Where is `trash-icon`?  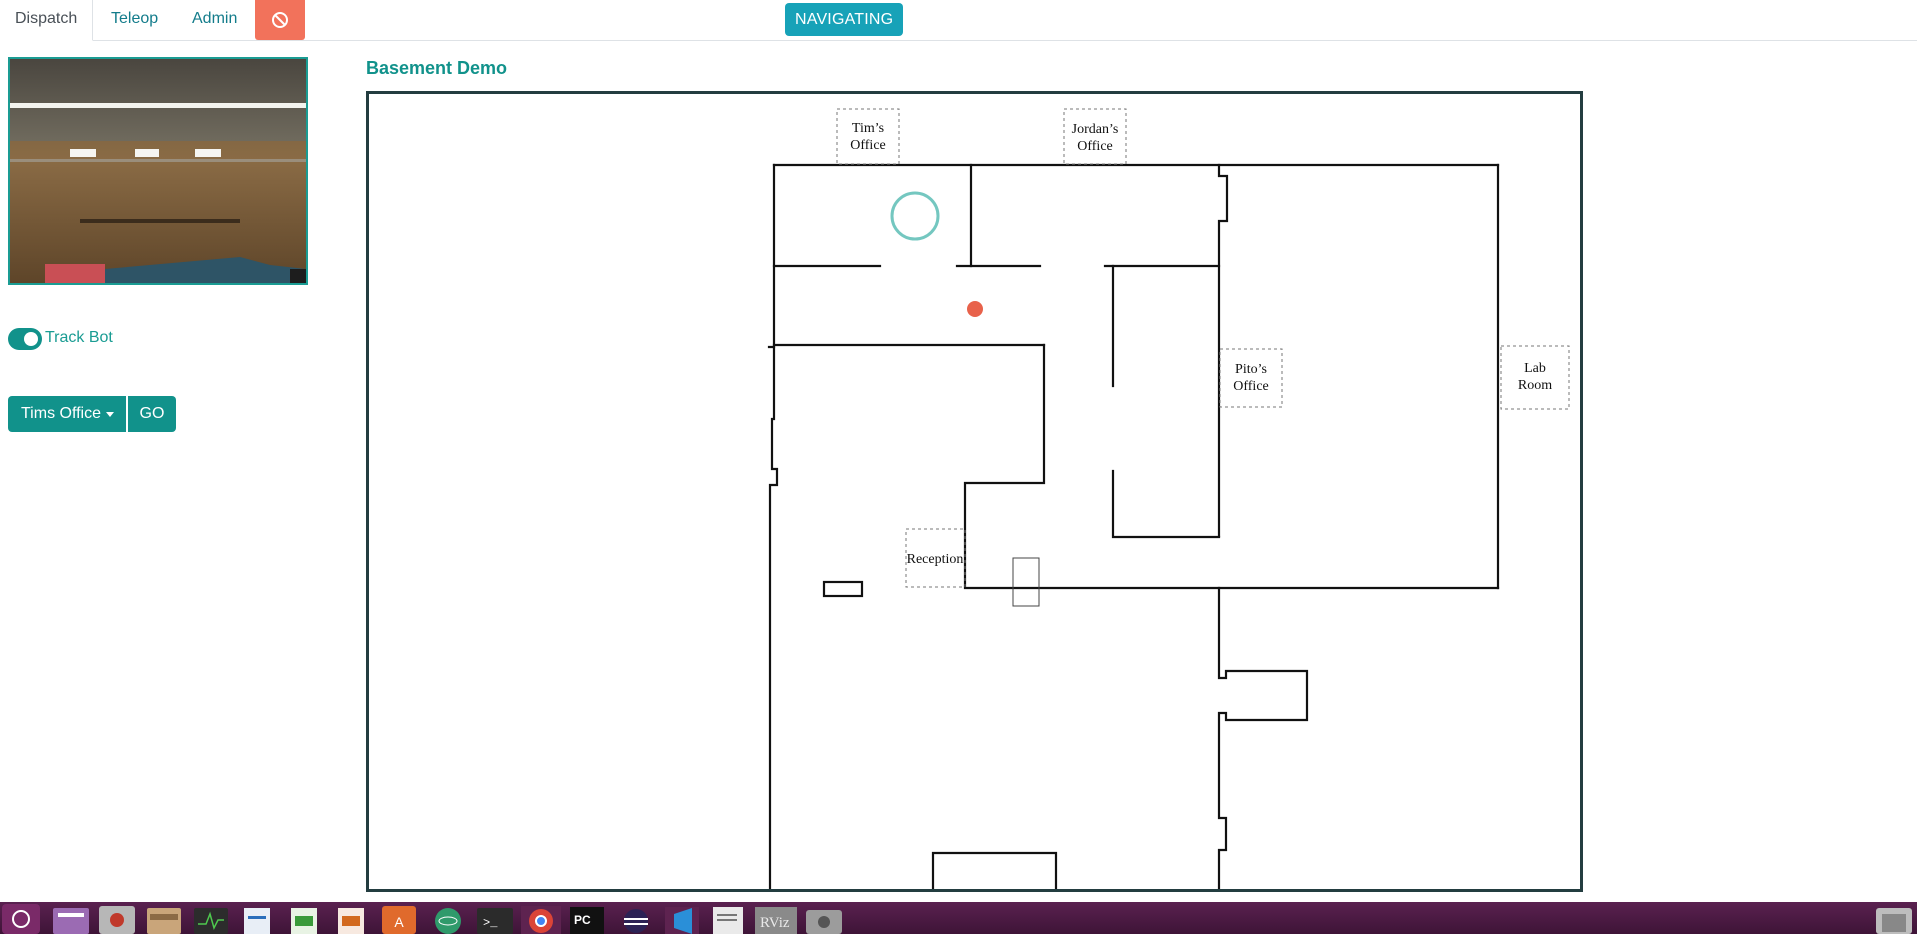 trash-icon is located at coordinates (1894, 921).